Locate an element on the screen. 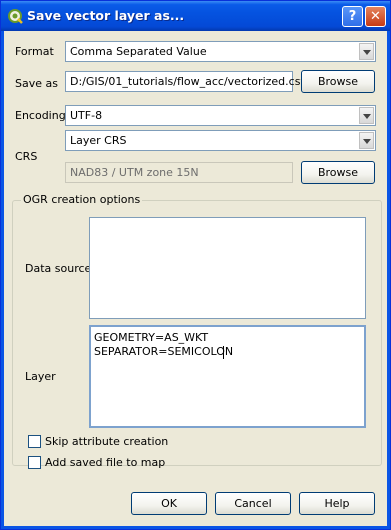 This screenshot has height=530, width=391. text-caret is located at coordinates (223, 352).